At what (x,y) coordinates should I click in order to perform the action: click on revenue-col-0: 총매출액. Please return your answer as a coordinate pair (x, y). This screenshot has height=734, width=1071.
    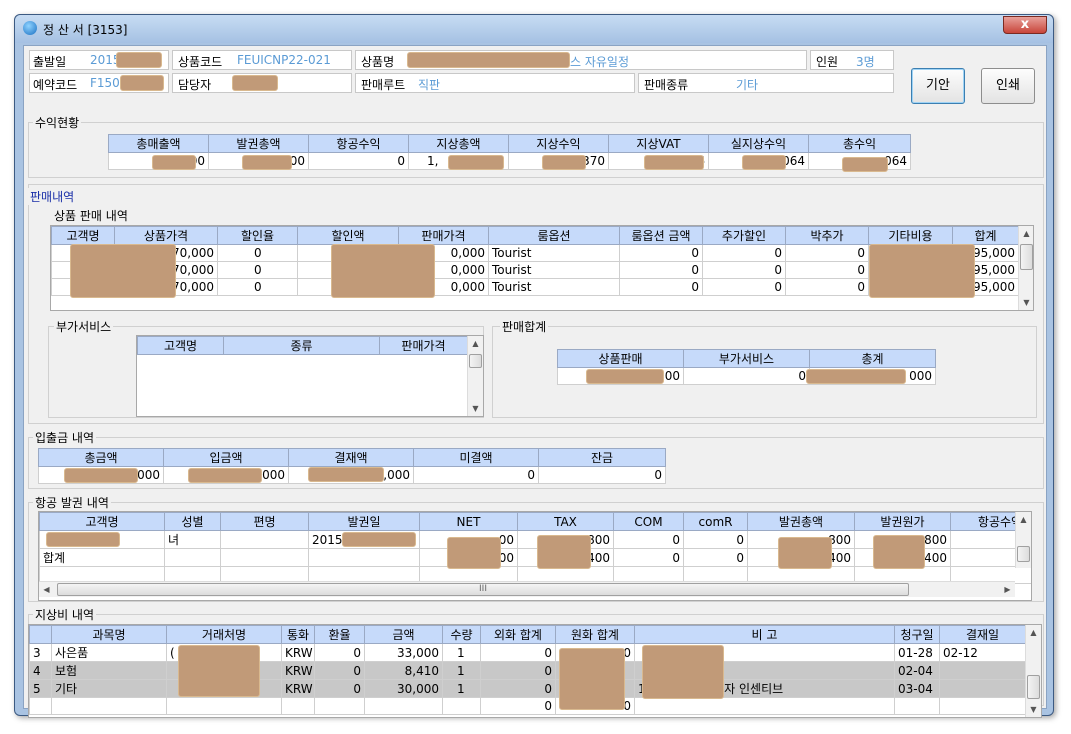
    Looking at the image, I should click on (158, 143).